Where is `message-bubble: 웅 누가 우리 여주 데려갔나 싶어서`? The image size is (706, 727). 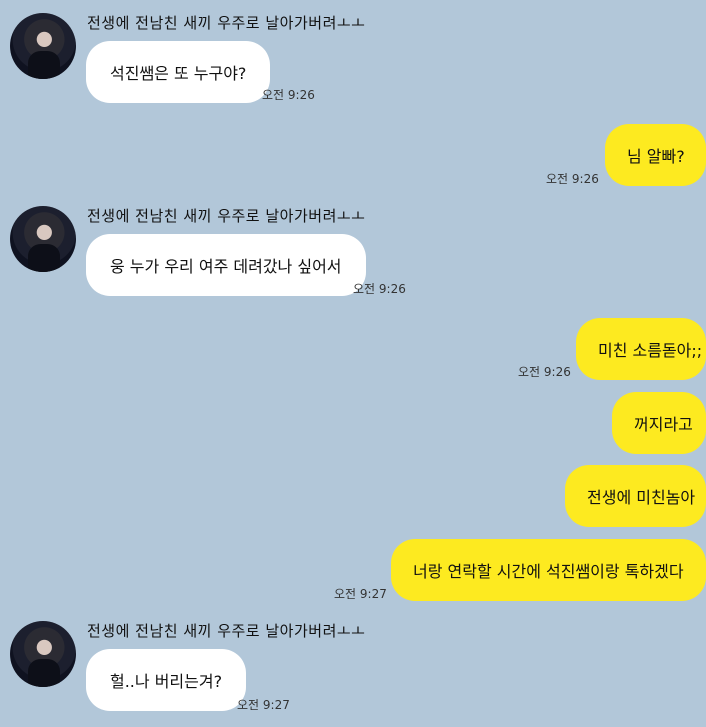 message-bubble: 웅 누가 우리 여주 데려갔나 싶어서 is located at coordinates (226, 265).